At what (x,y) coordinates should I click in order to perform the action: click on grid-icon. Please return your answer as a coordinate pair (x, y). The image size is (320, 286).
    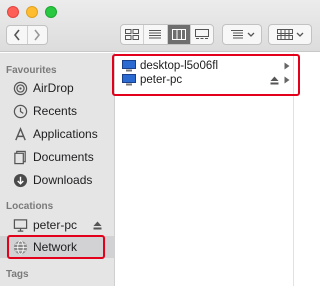
    Looking at the image, I should click on (132, 34).